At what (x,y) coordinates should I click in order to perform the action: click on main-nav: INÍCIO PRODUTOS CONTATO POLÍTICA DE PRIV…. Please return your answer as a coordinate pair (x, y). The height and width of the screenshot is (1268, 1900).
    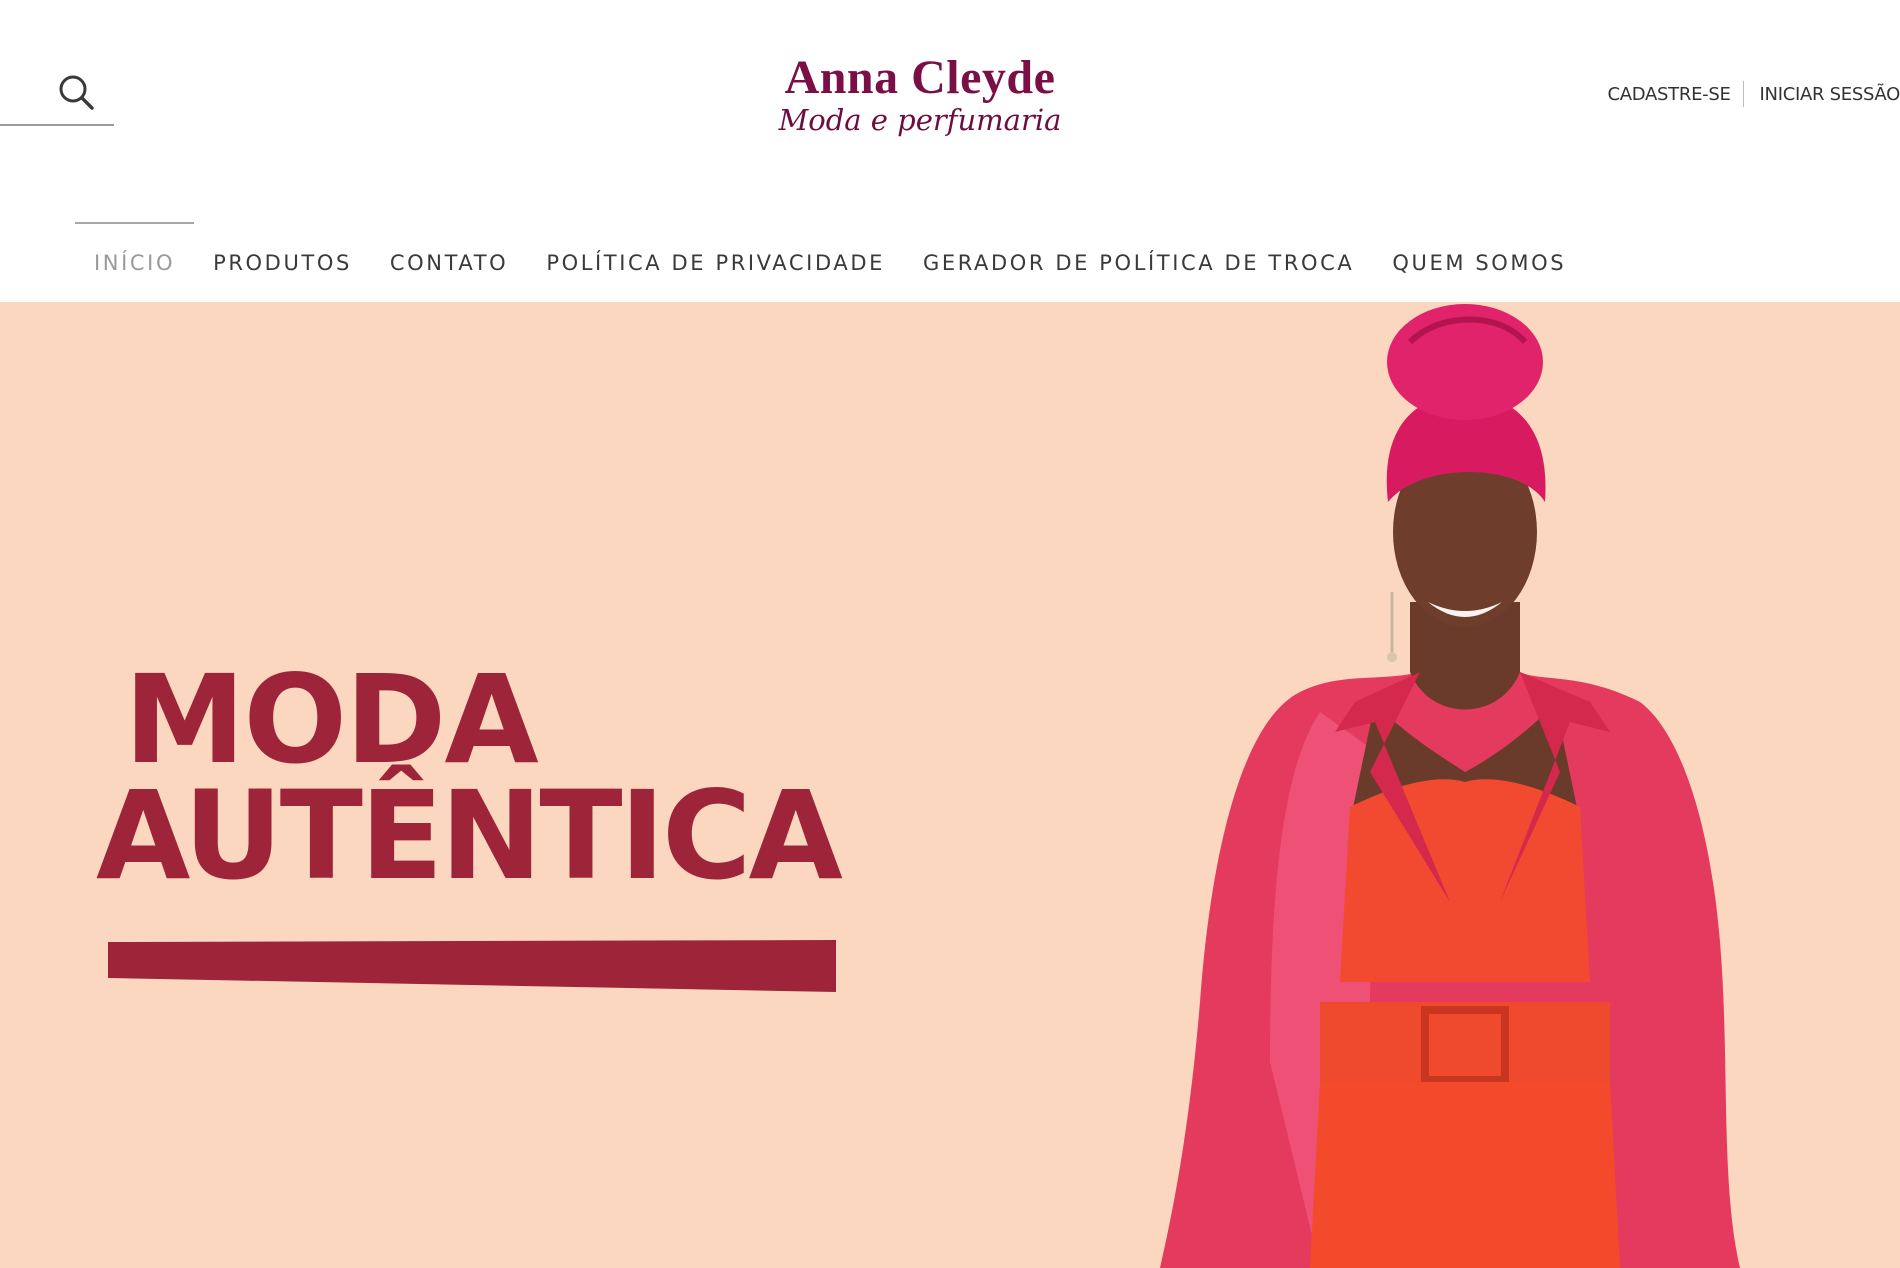
    Looking at the image, I should click on (950, 242).